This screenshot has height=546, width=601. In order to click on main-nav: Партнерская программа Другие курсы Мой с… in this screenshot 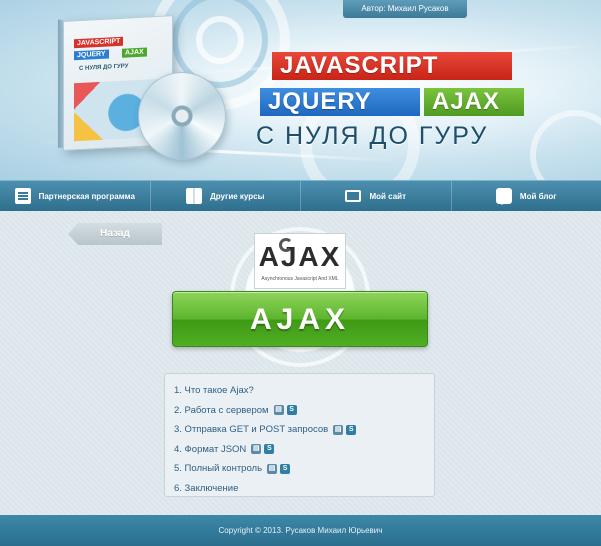, I will do `click(300, 195)`.